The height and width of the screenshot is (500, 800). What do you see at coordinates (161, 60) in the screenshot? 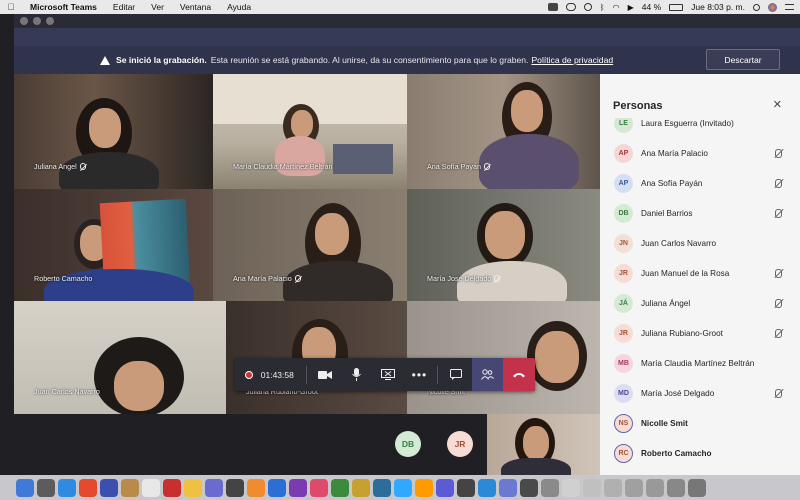
I see `recording-banner-title: Se inició la grabación.` at bounding box center [161, 60].